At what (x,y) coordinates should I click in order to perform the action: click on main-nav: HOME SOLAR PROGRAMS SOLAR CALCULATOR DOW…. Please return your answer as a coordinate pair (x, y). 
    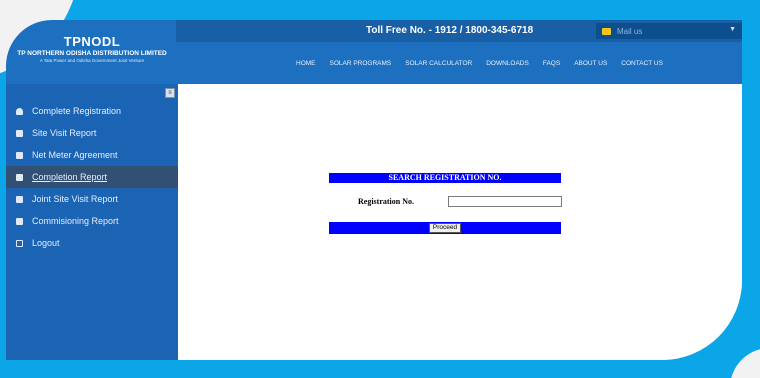
    Looking at the image, I should click on (479, 63).